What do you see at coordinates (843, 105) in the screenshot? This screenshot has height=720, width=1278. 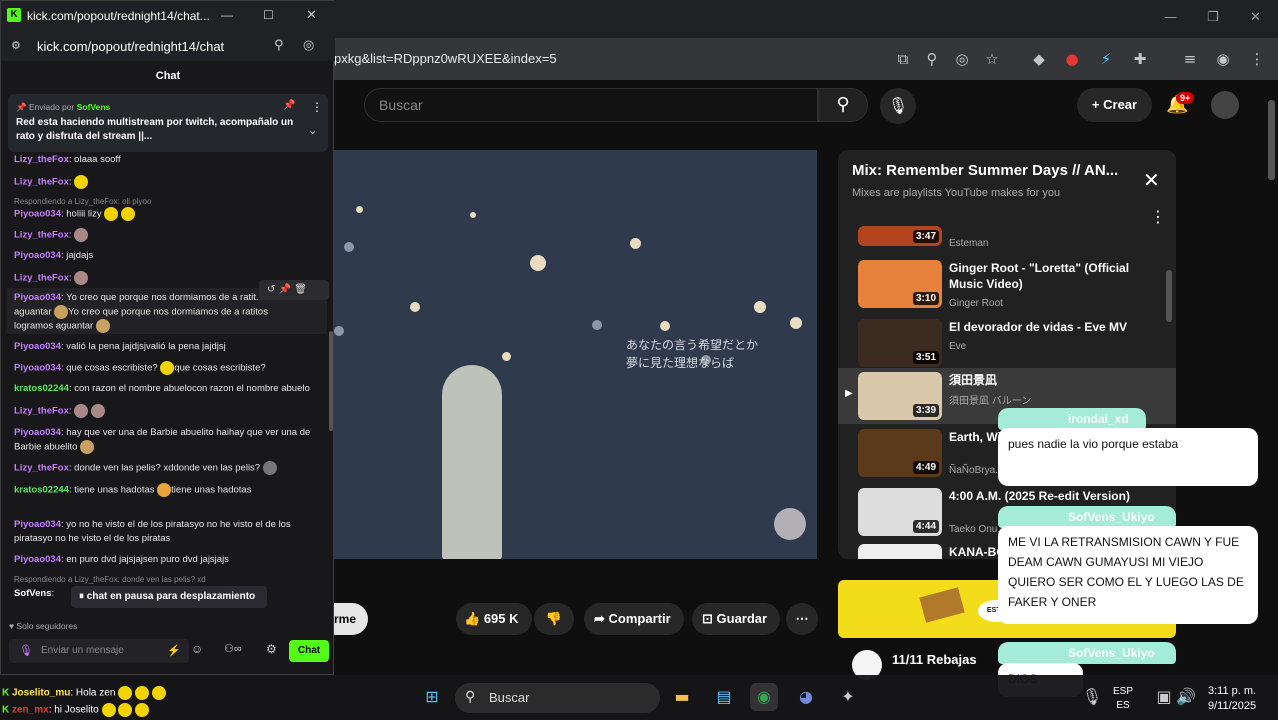 I see `search-icon: ⚲` at bounding box center [843, 105].